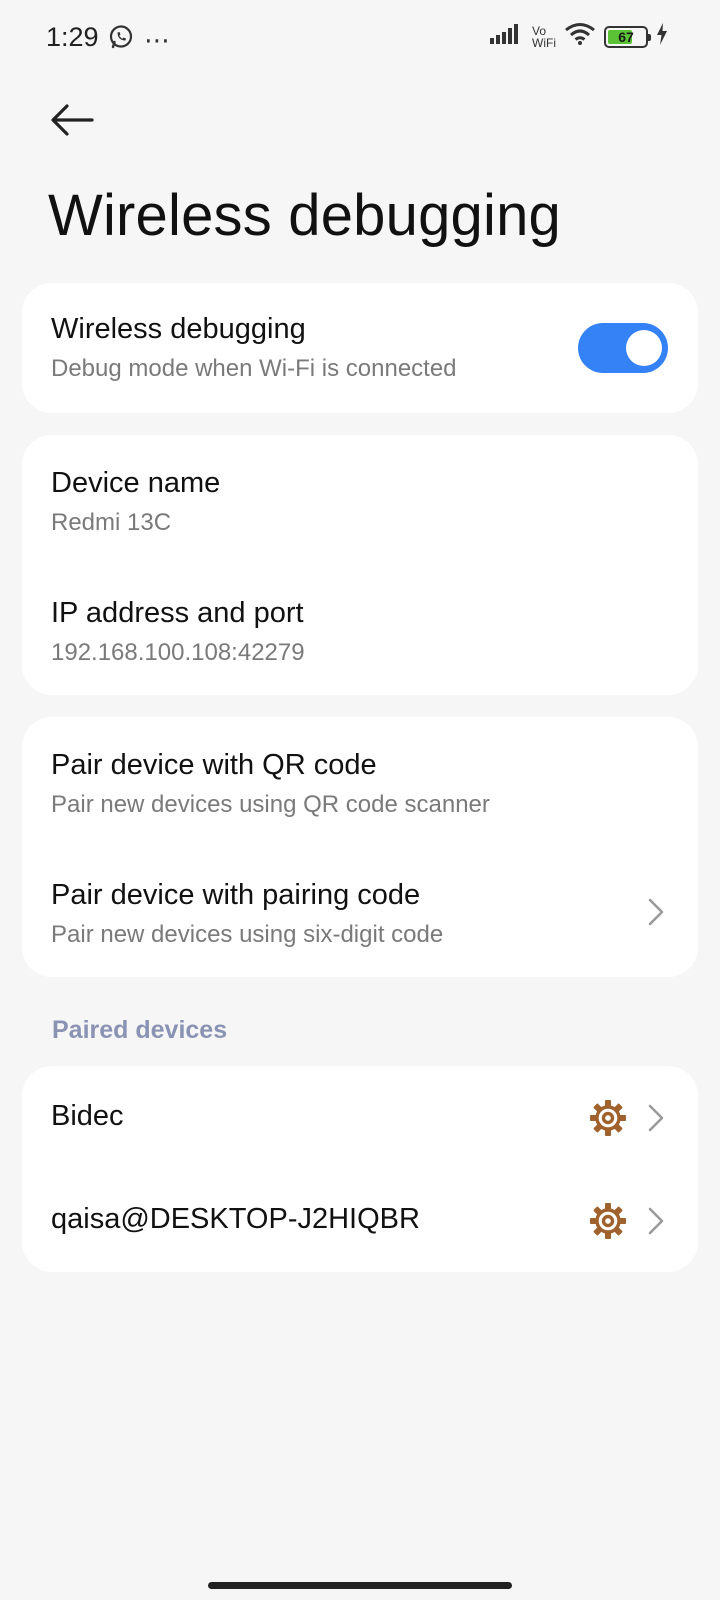 The height and width of the screenshot is (1600, 720). Describe the element at coordinates (87, 1116) in the screenshot. I see `paired-device-name: Bidec` at that location.